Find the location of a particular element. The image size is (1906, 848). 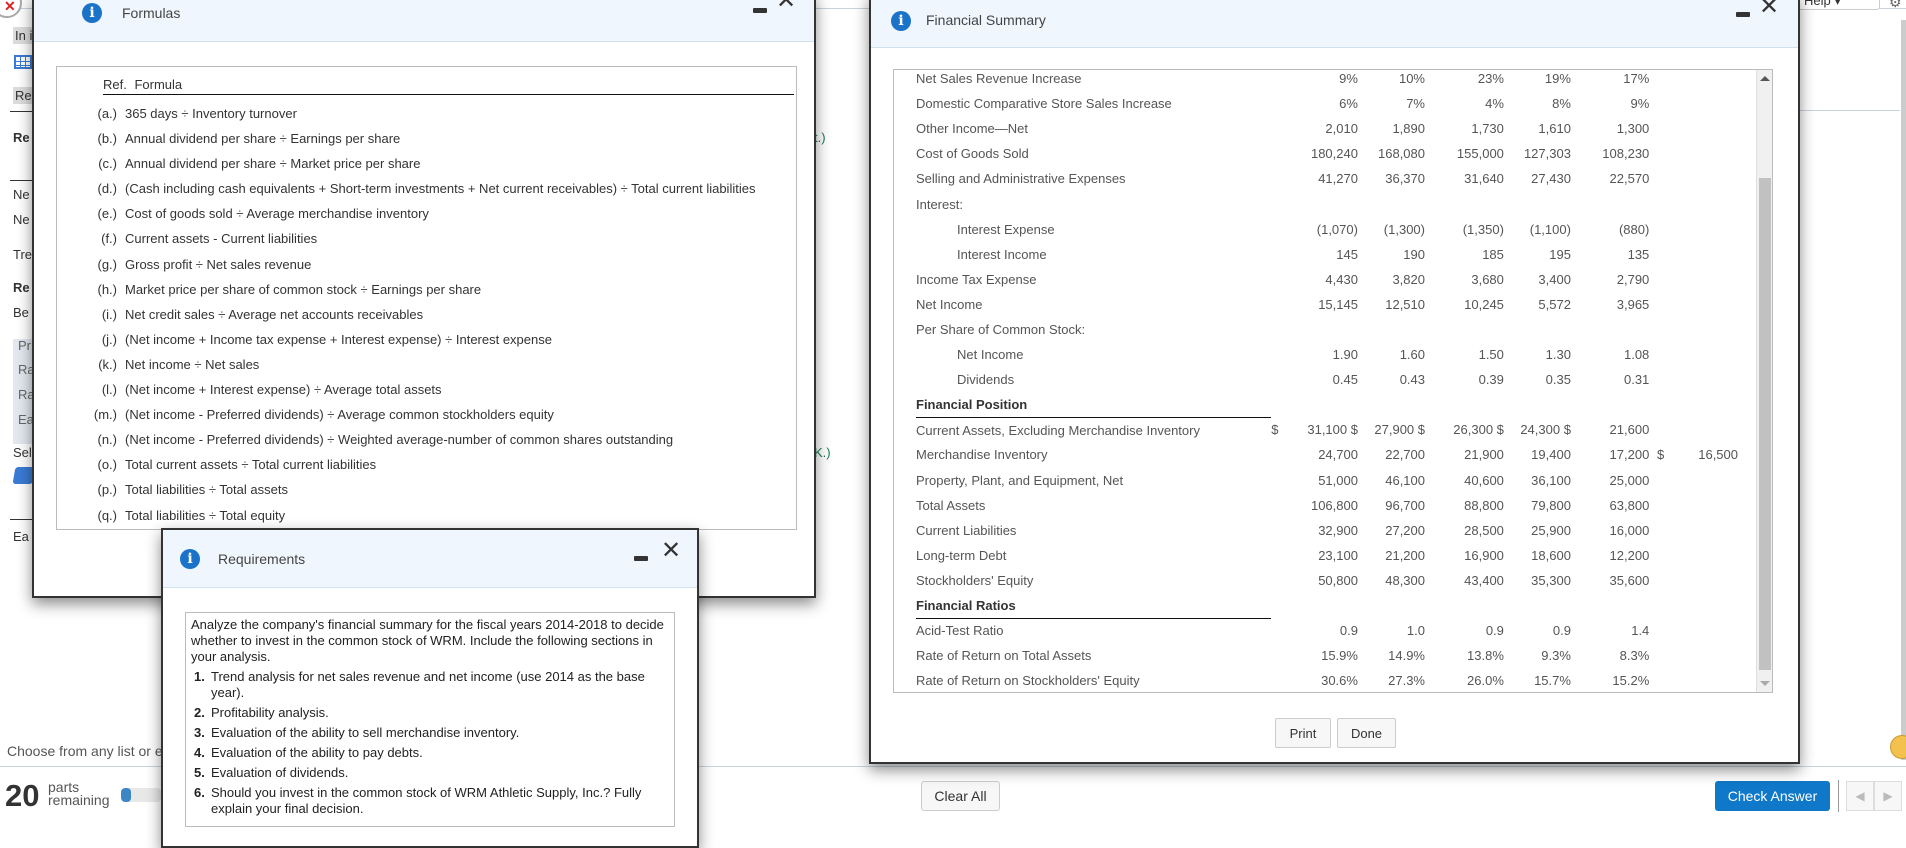

requirements-dialog-header: i Requirements ✕ is located at coordinates (430, 559).